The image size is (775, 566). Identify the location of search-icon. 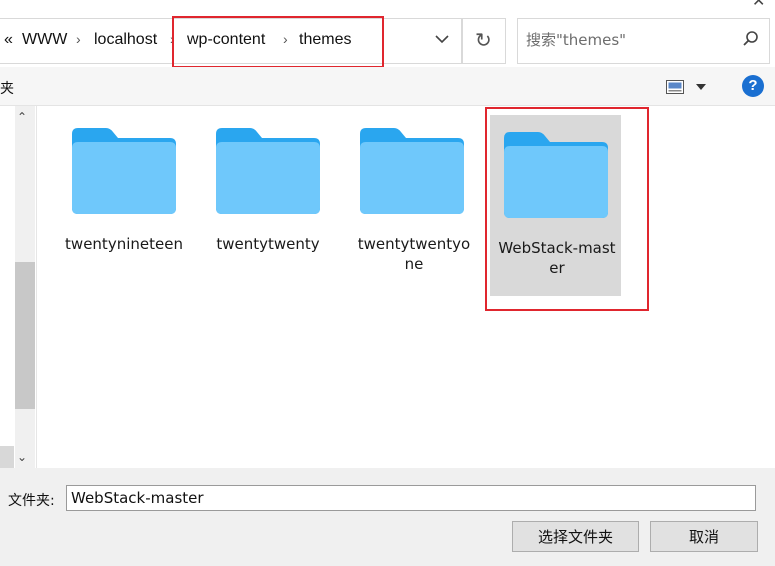
(751, 39).